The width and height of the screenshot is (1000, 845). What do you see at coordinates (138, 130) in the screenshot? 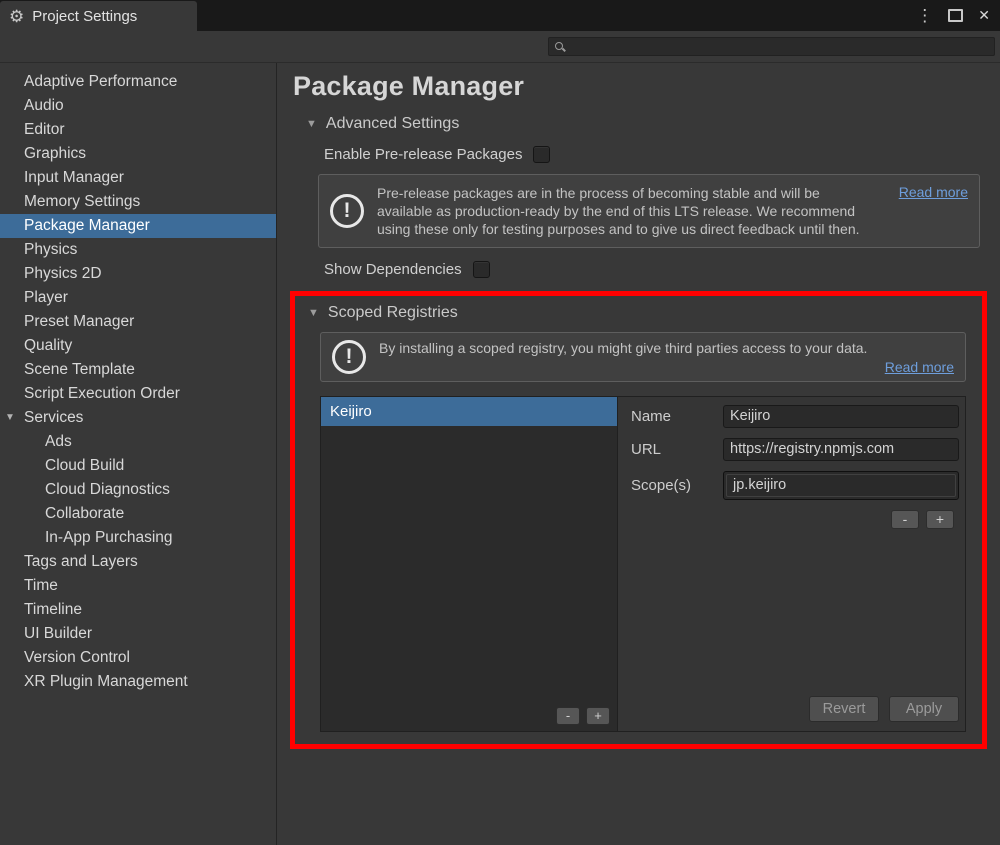
I see `sidebar-item-editor: Editor` at bounding box center [138, 130].